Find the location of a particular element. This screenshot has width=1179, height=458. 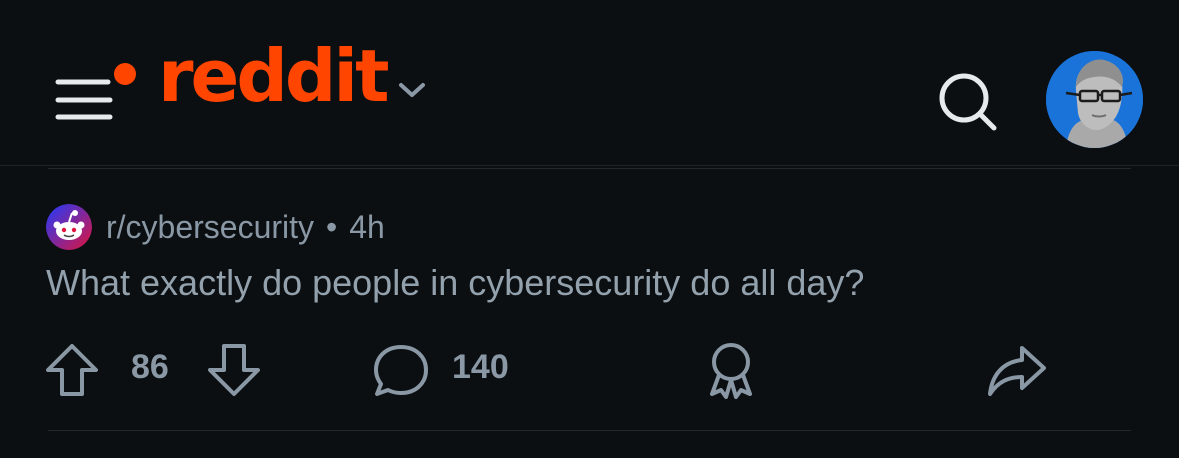

award-icon is located at coordinates (731, 371).